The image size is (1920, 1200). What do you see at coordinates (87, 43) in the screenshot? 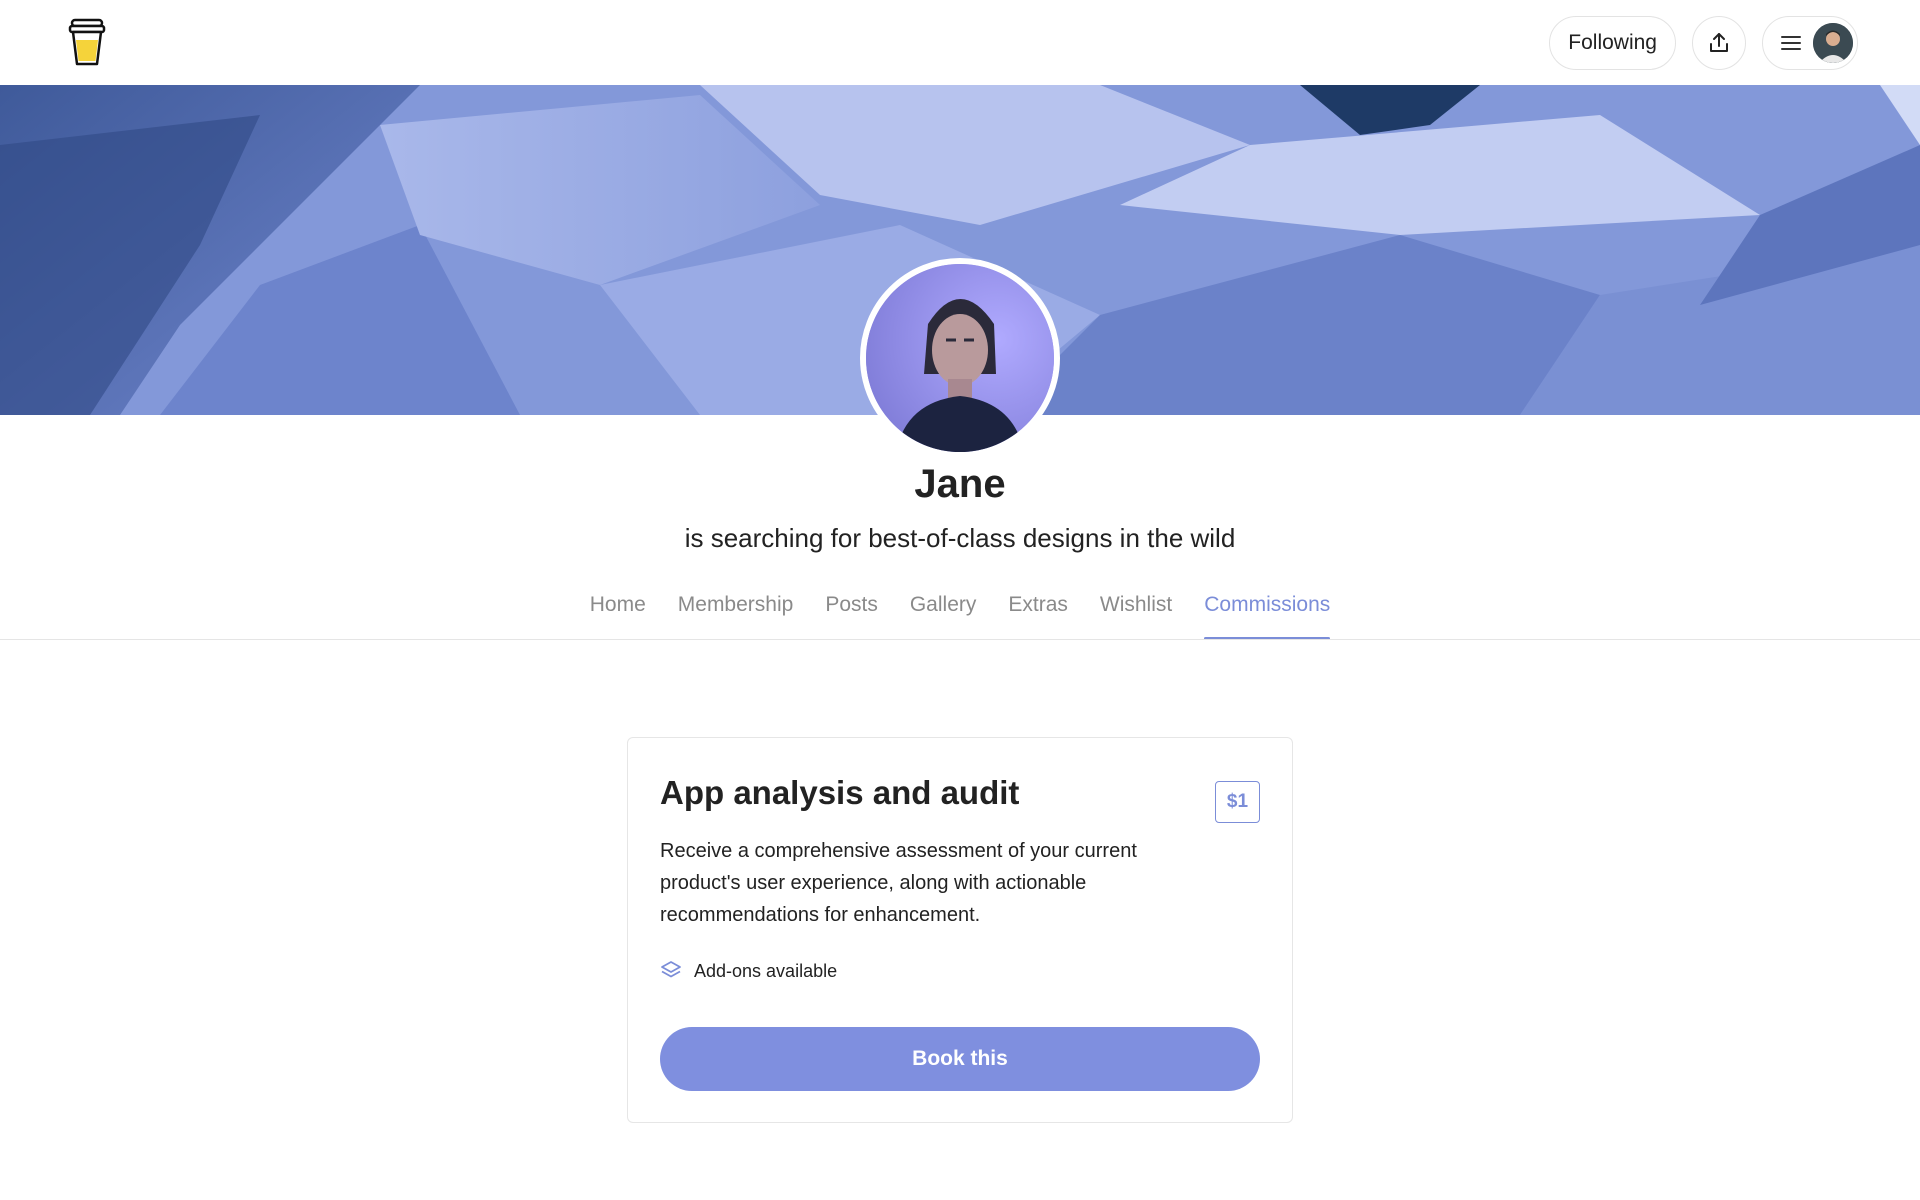
I see `buy-me-a-coffee-logo-icon` at bounding box center [87, 43].